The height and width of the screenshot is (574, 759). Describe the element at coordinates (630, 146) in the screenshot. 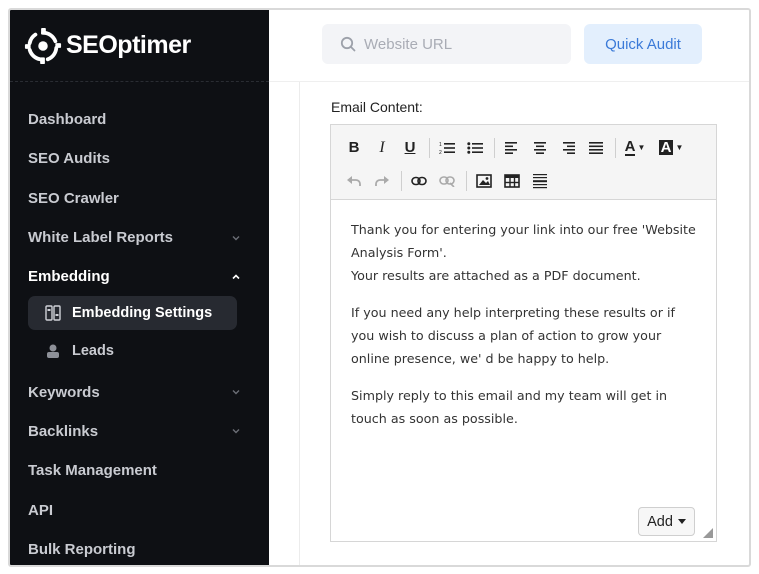

I see `text-color-icon: A` at that location.